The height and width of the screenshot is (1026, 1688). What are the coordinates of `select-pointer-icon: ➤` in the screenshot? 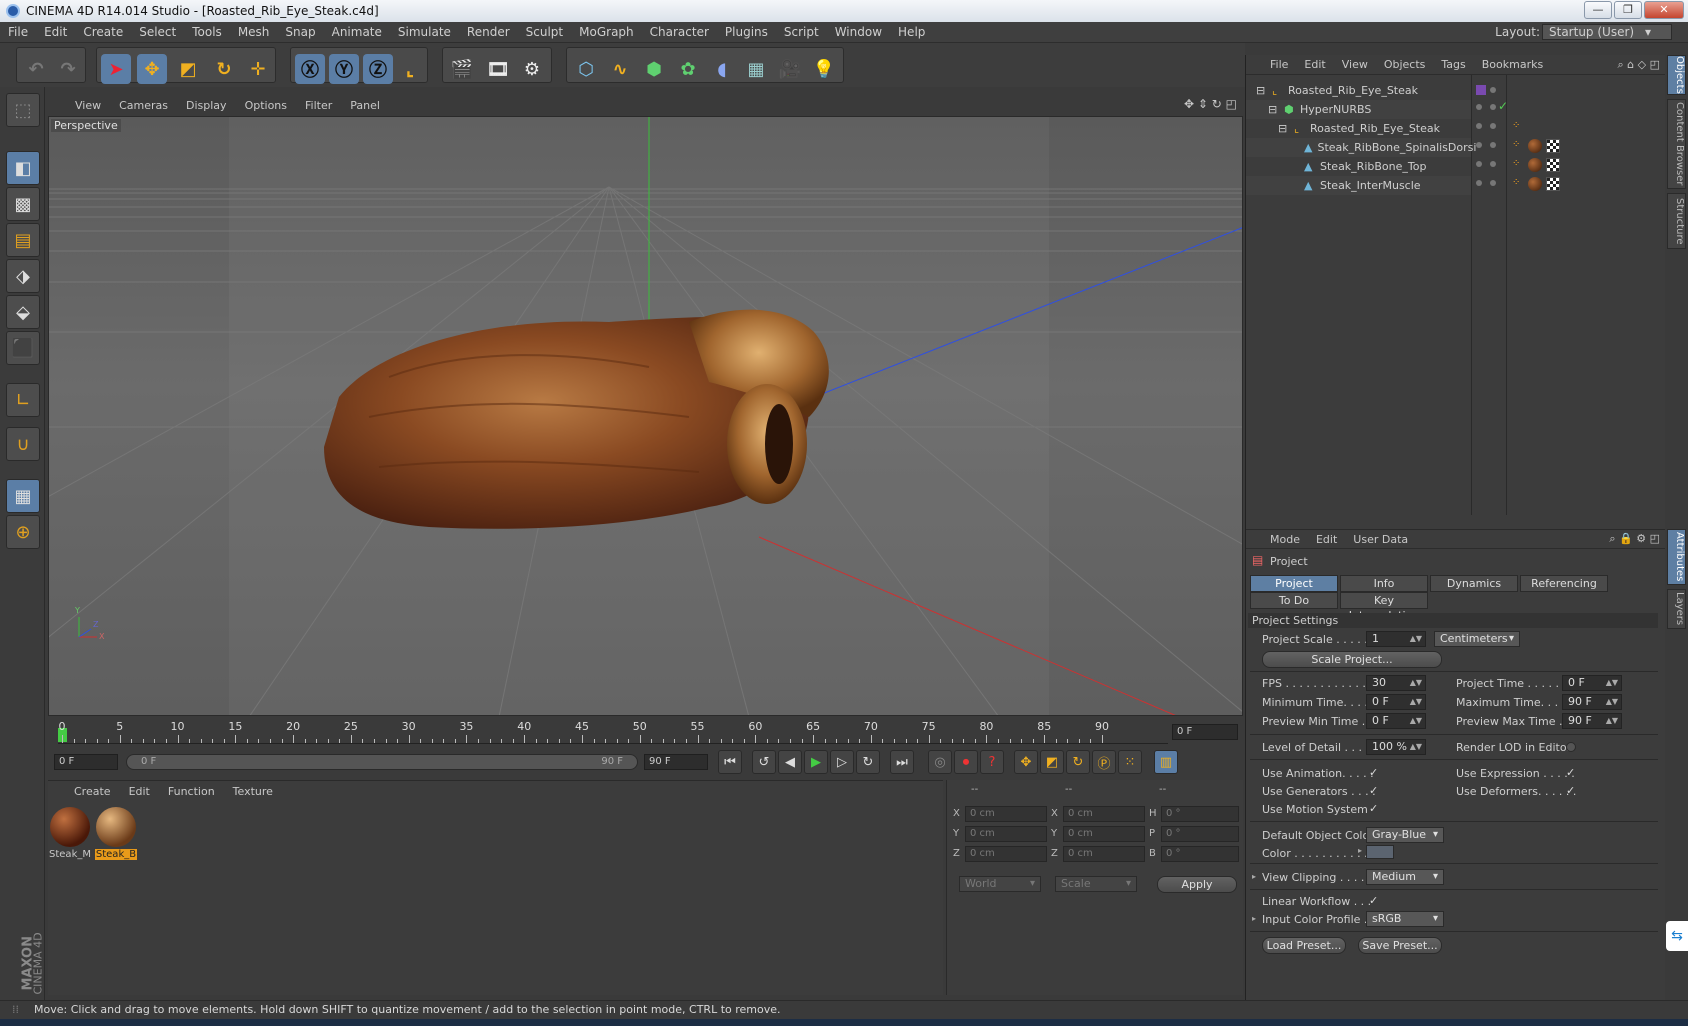 It's located at (116, 69).